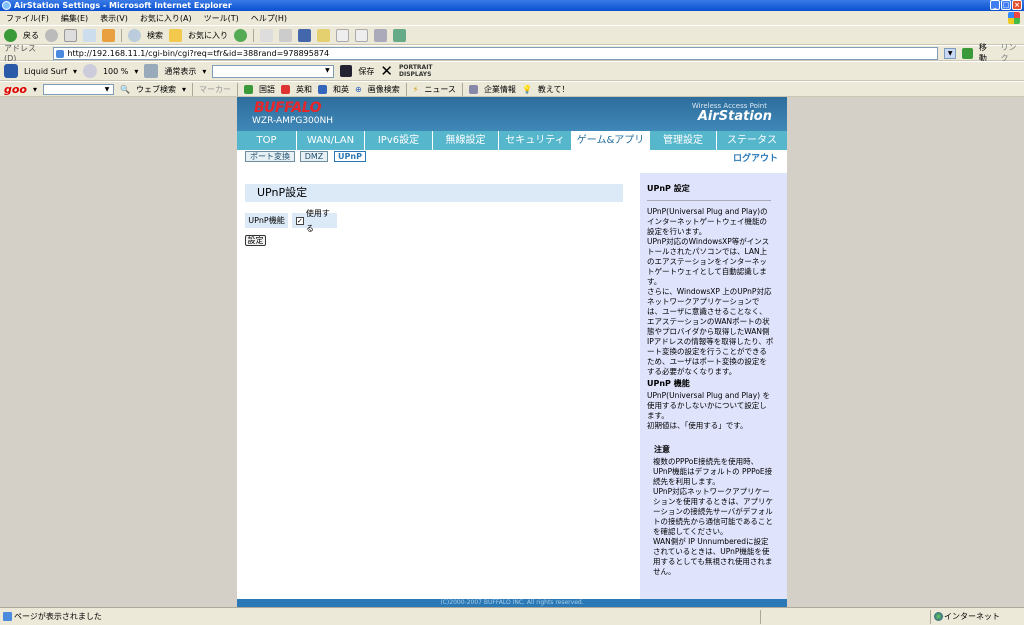  What do you see at coordinates (755, 157) in the screenshot?
I see `logout-link: ログアウト` at bounding box center [755, 157].